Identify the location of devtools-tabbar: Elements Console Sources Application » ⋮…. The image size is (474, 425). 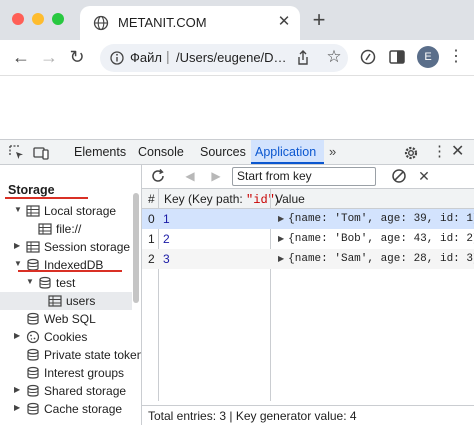
(237, 152).